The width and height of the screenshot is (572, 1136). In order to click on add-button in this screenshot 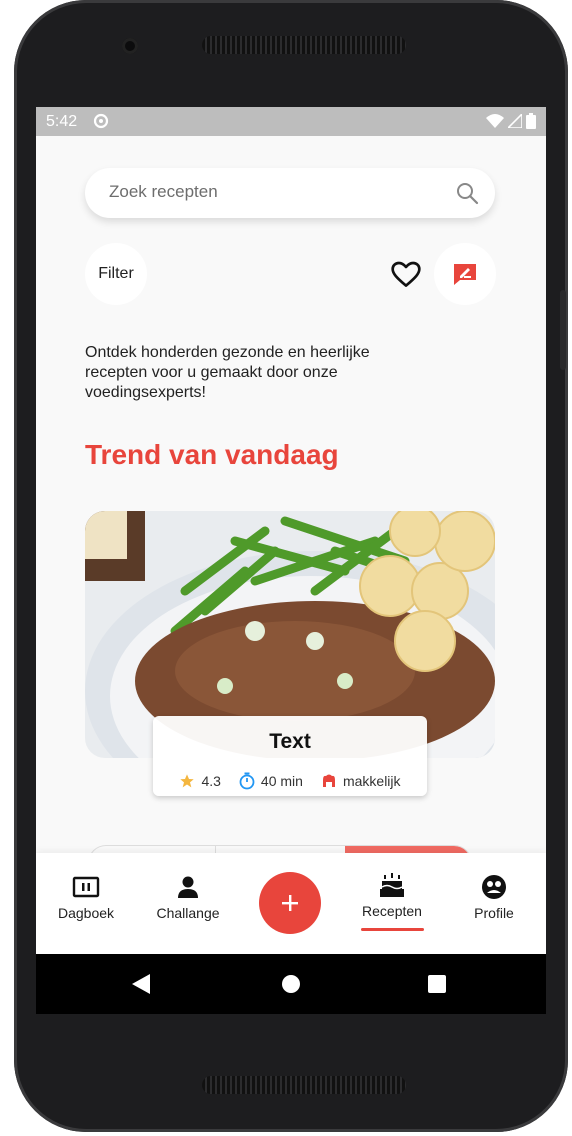, I will do `click(290, 903)`.